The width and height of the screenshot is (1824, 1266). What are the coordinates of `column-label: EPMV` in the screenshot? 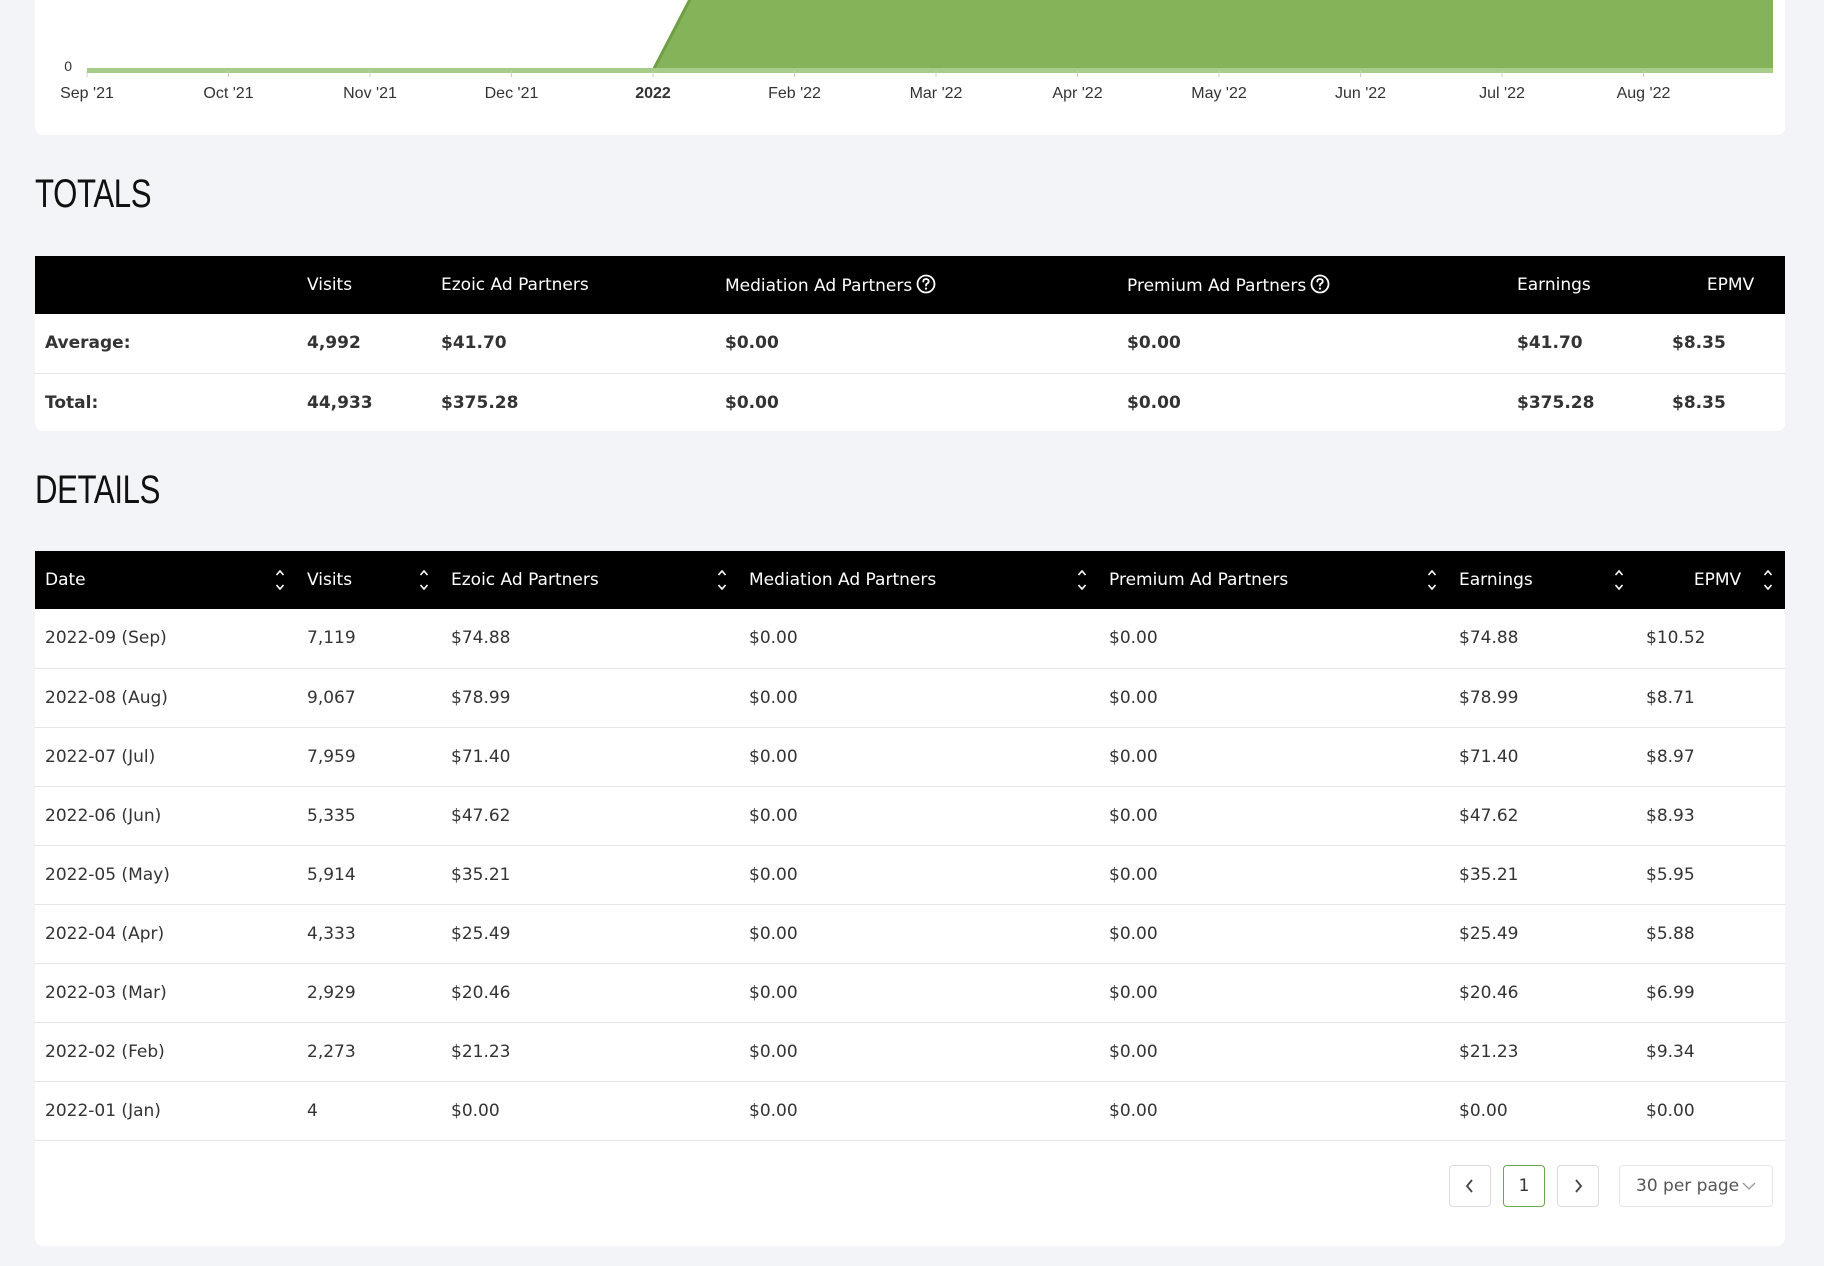 It's located at (1717, 580).